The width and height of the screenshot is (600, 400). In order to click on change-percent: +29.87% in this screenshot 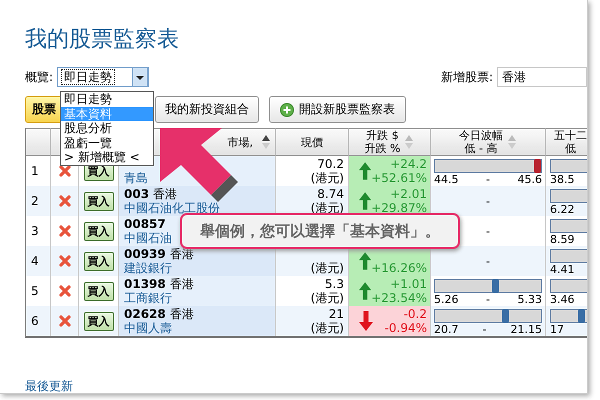, I will do `click(399, 208)`.